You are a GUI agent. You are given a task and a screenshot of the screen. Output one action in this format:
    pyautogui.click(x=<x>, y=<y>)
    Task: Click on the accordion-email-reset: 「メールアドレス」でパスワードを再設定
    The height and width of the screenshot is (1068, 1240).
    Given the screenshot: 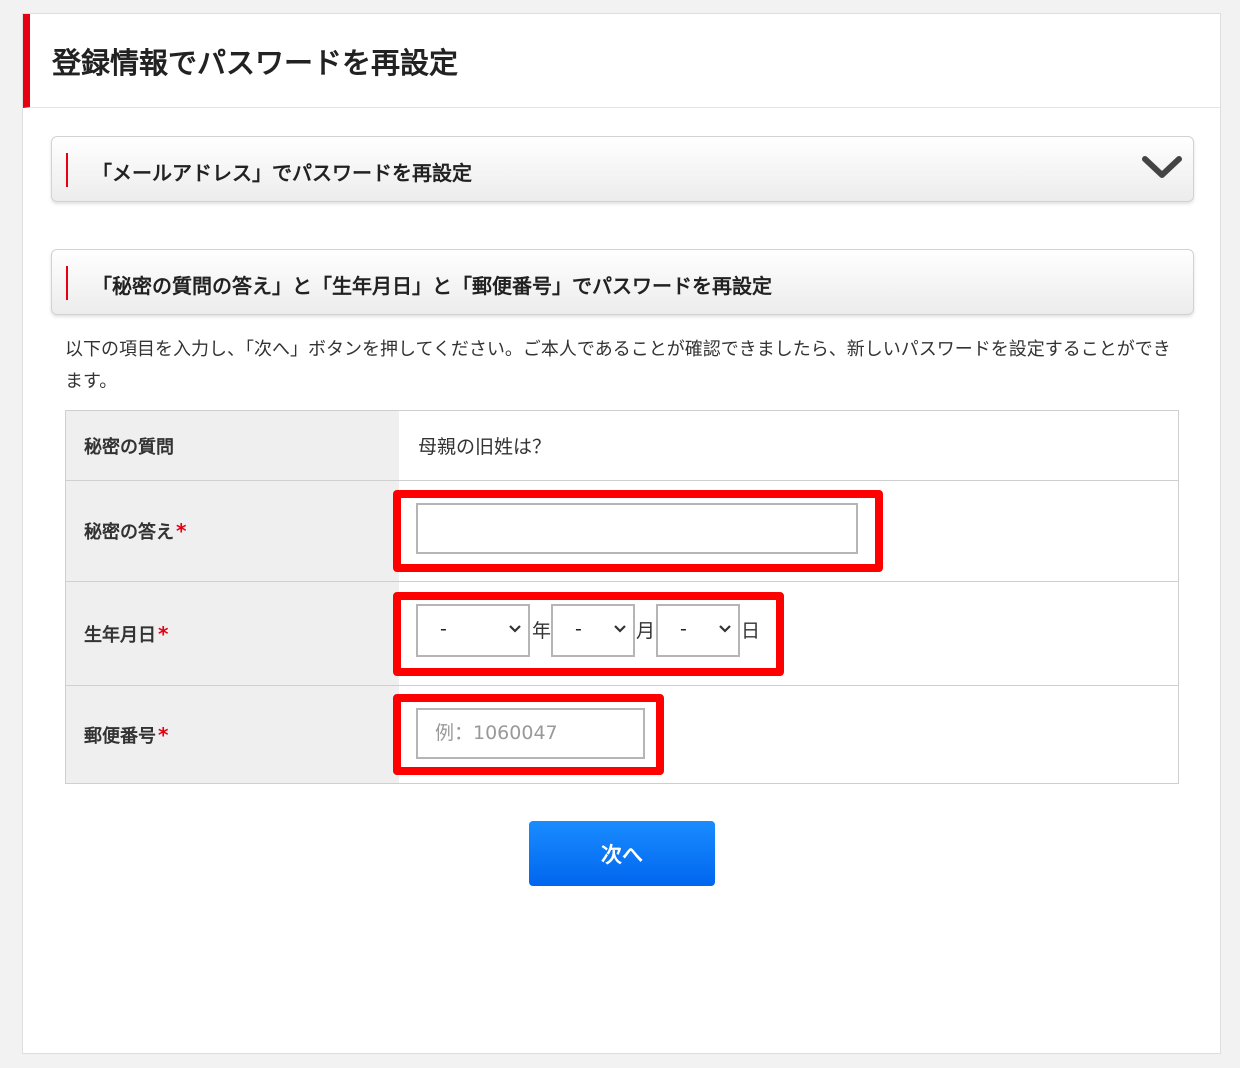 What is the action you would take?
    pyautogui.click(x=622, y=169)
    